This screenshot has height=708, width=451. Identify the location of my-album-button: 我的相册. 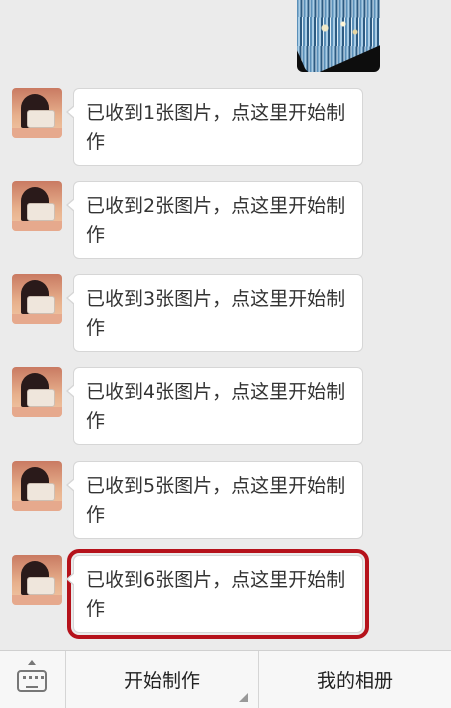
(355, 679).